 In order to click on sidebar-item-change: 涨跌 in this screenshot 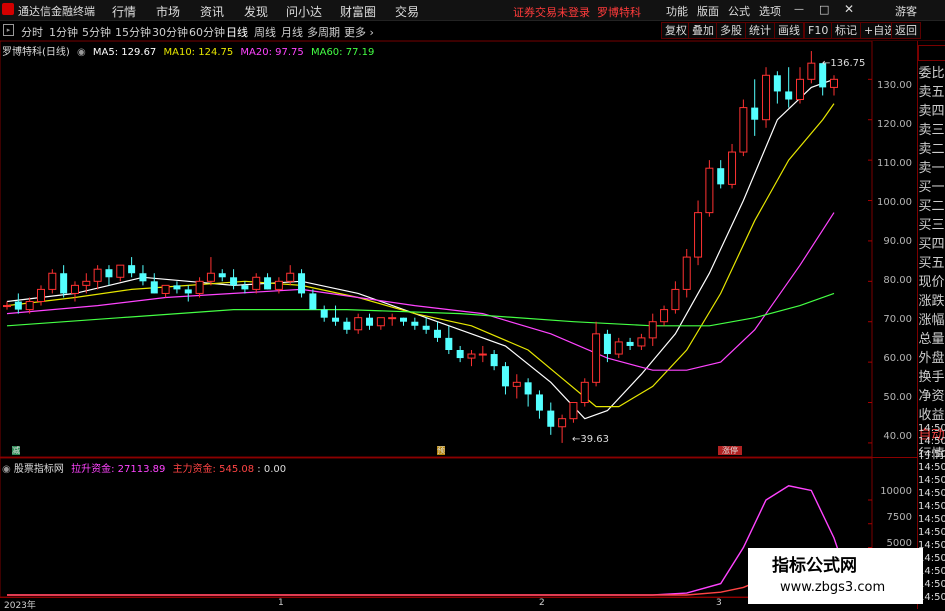, I will do `click(931, 299)`.